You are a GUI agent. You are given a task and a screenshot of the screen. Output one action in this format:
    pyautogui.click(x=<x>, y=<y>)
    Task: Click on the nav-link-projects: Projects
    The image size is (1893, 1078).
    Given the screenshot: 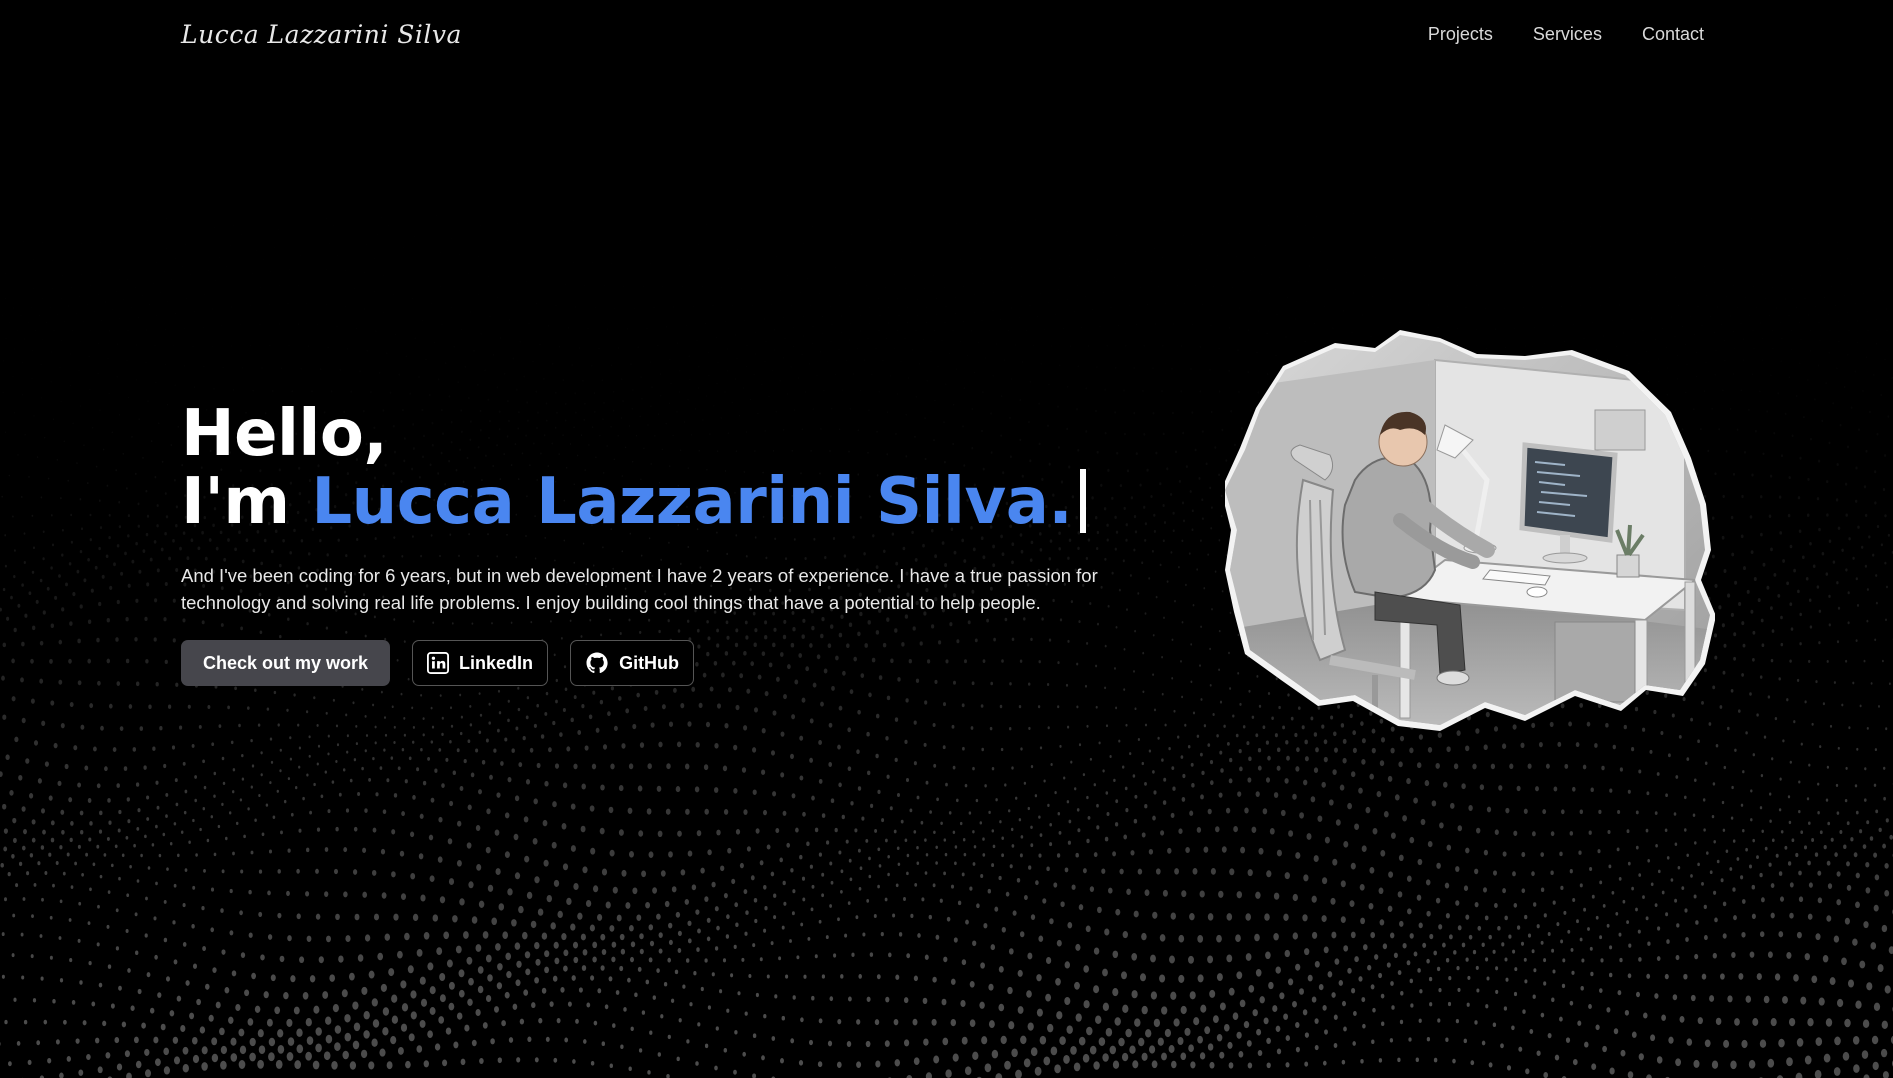 What is the action you would take?
    pyautogui.click(x=1460, y=34)
    